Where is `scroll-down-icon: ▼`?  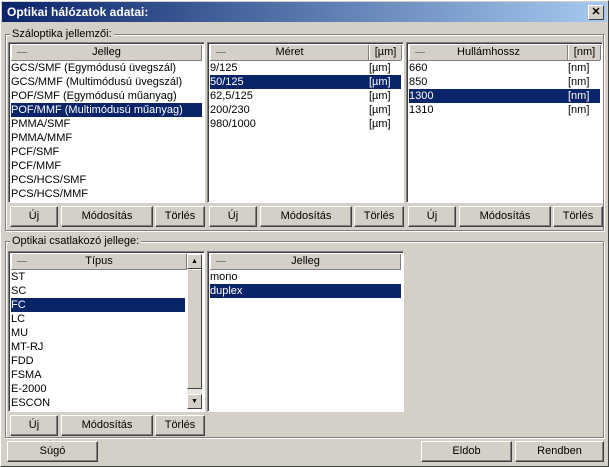
scroll-down-icon: ▼ is located at coordinates (194, 401).